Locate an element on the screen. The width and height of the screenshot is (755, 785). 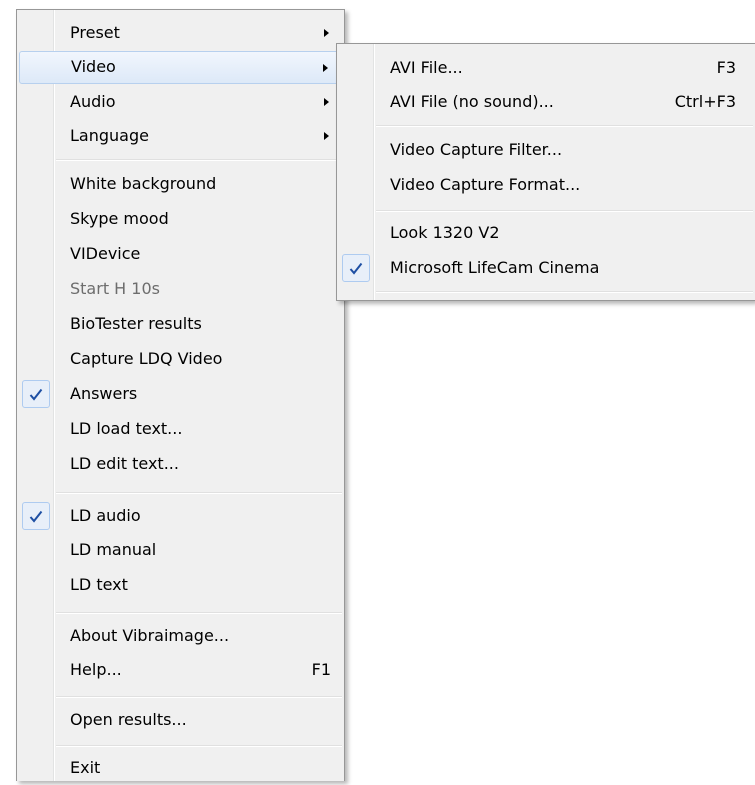
menu-item-skype-mood: Skype mood is located at coordinates (180, 219).